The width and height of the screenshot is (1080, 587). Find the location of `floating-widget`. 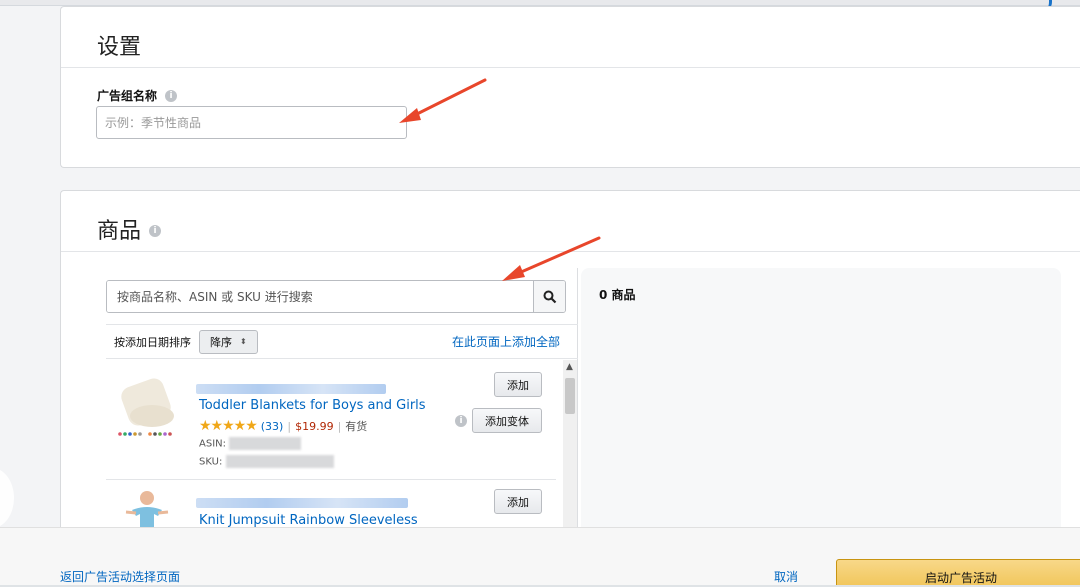

floating-widget is located at coordinates (7, 498).